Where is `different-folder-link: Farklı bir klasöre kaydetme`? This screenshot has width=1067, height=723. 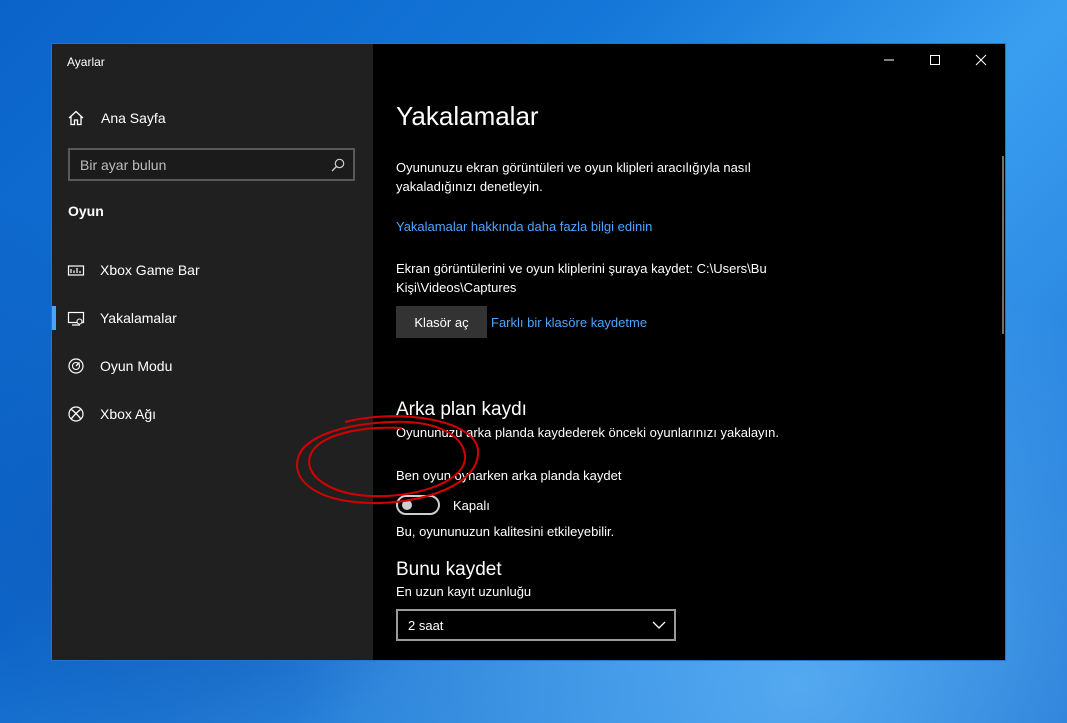 different-folder-link: Farklı bir klasöre kaydetme is located at coordinates (569, 322).